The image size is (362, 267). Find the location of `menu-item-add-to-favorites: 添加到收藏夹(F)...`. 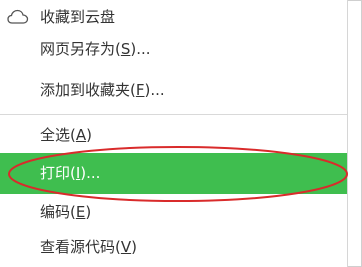

menu-item-add-to-favorites: 添加到收藏夹(F)... is located at coordinates (173, 90).